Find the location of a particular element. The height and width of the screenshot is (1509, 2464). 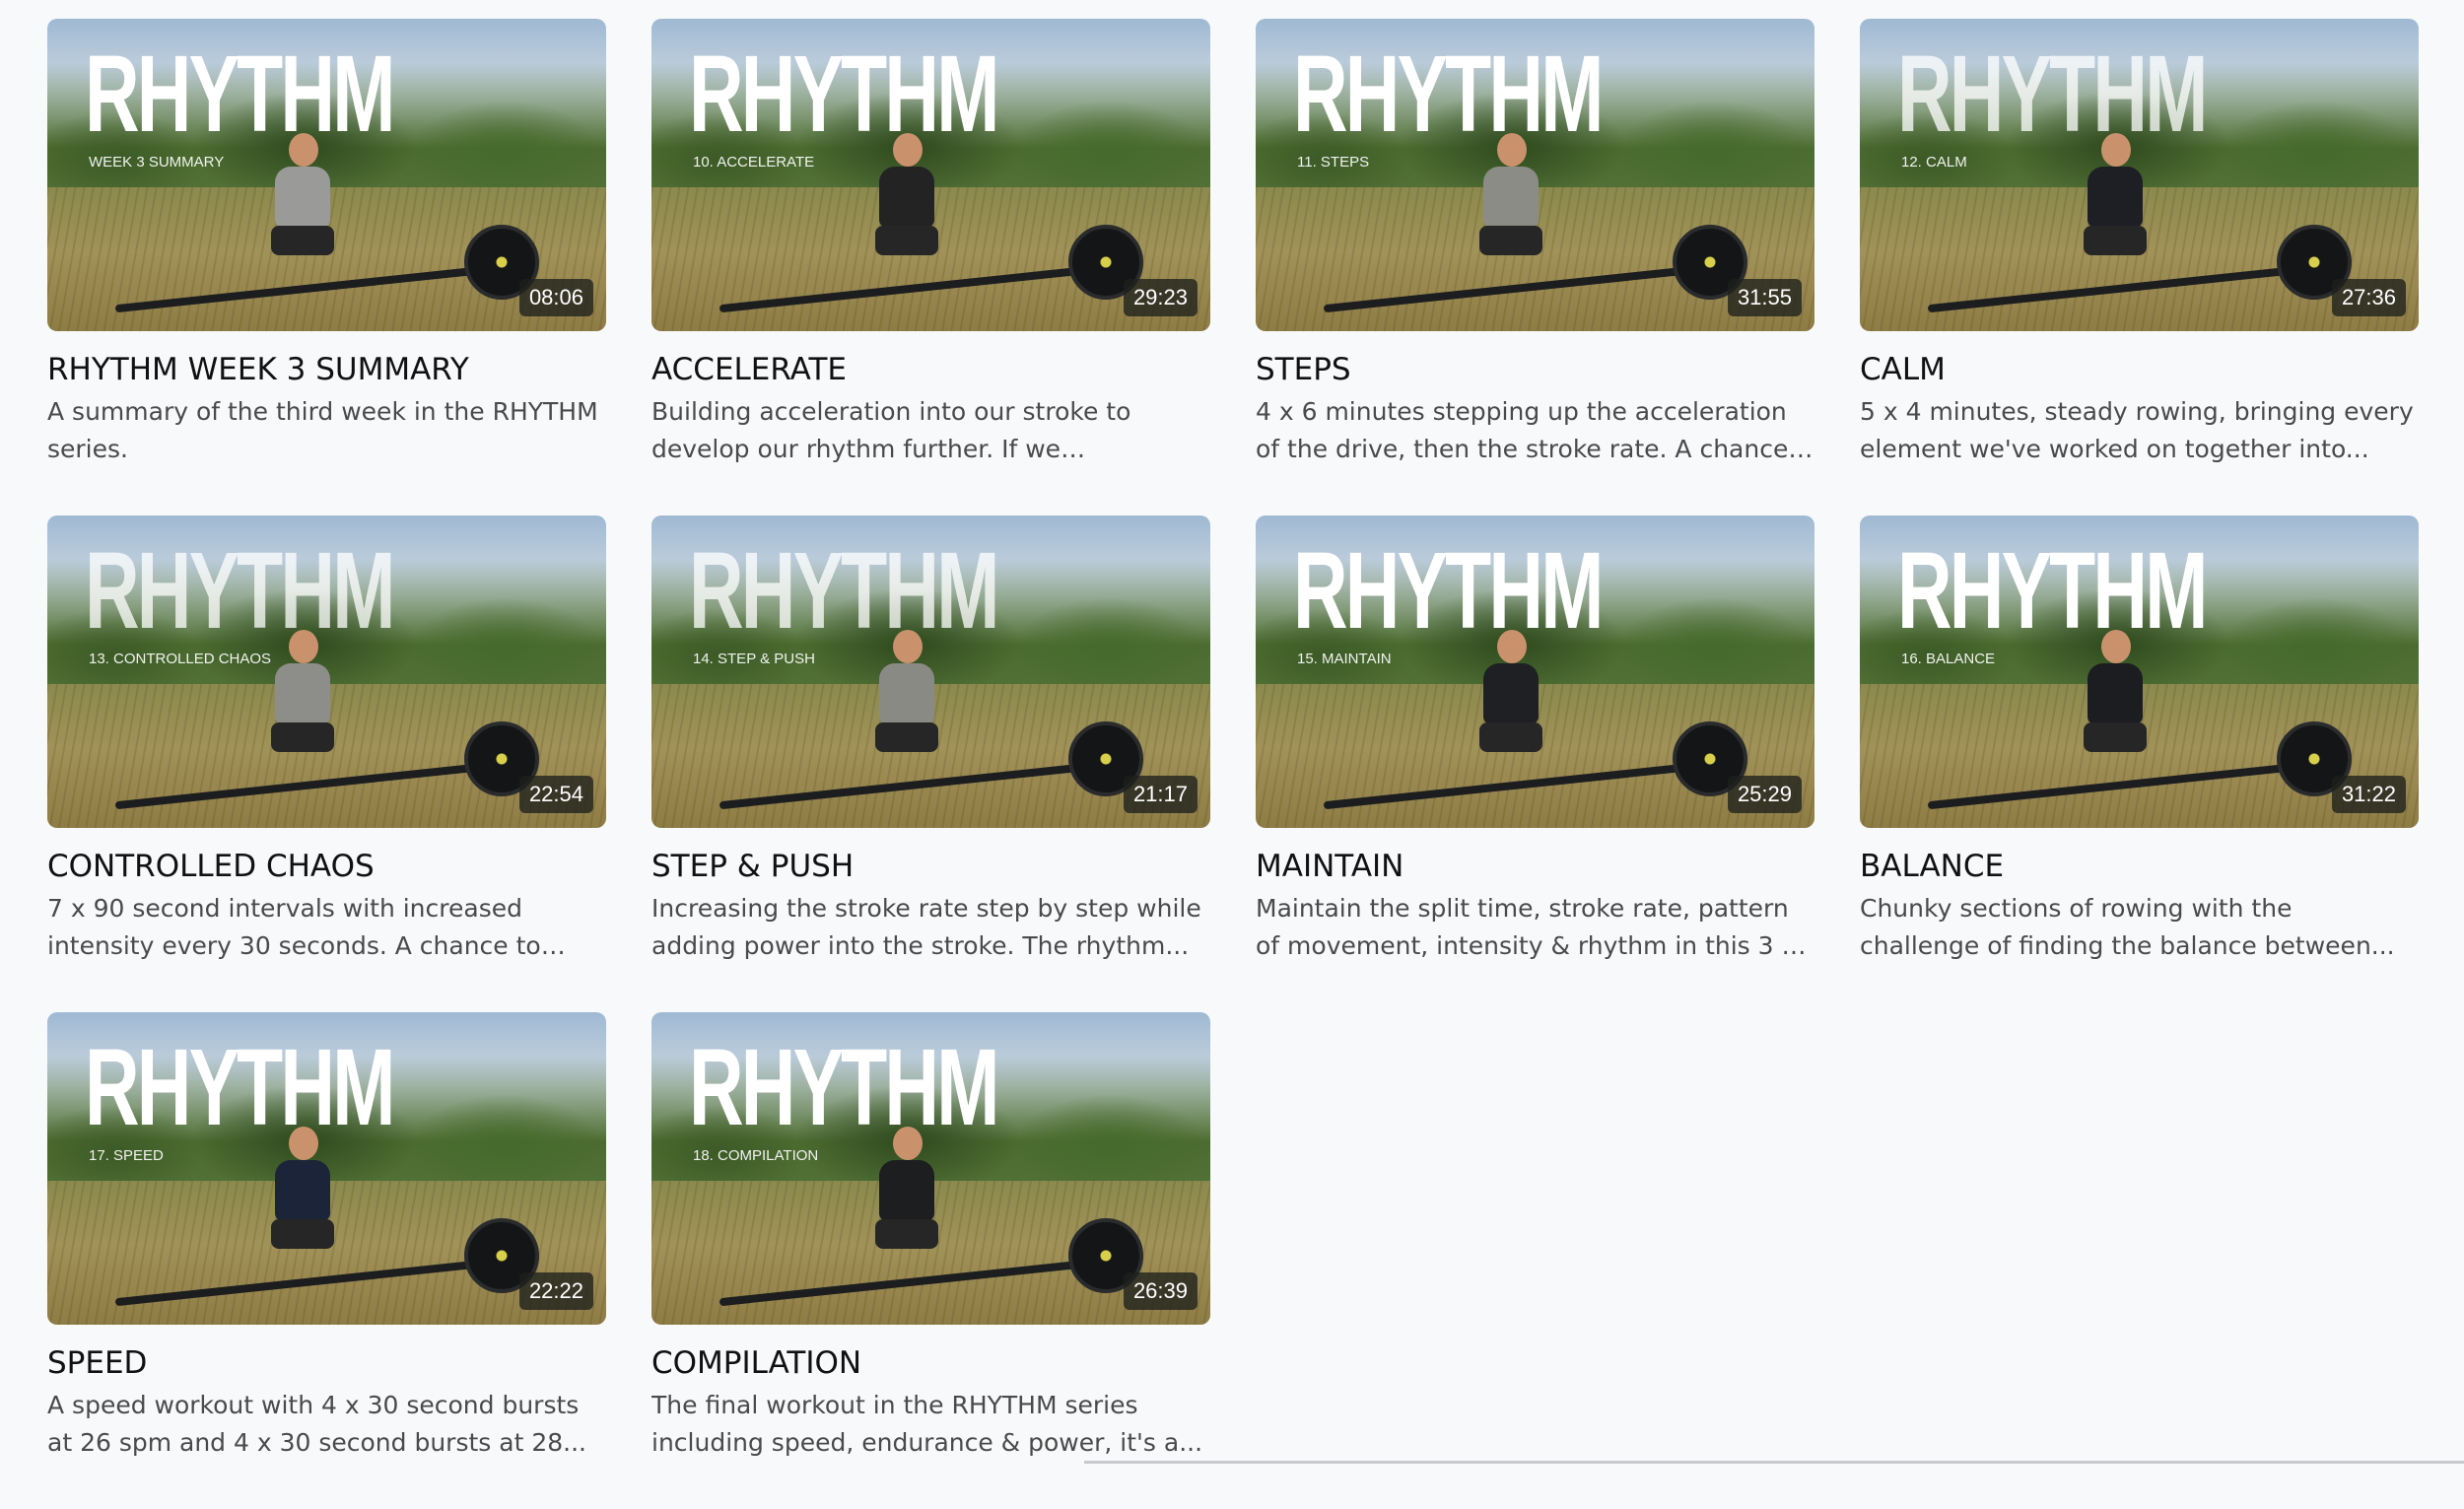

episode-label: 15. MAINTAIN is located at coordinates (1344, 659).